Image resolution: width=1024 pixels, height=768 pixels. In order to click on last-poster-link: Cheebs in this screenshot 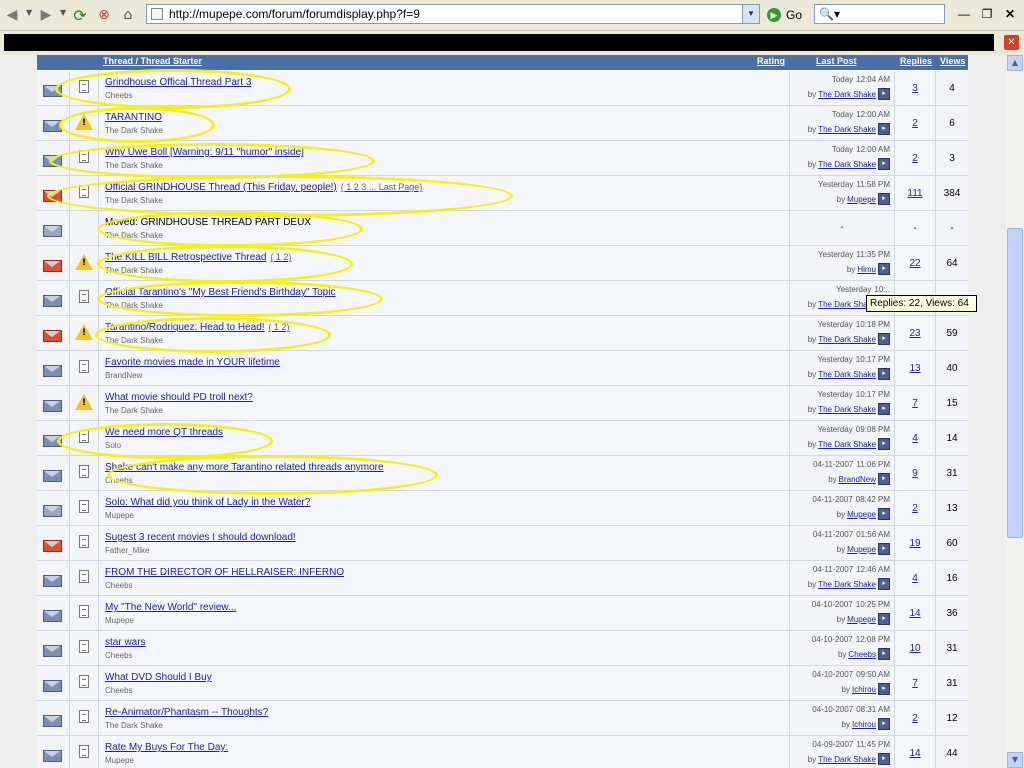, I will do `click(862, 654)`.